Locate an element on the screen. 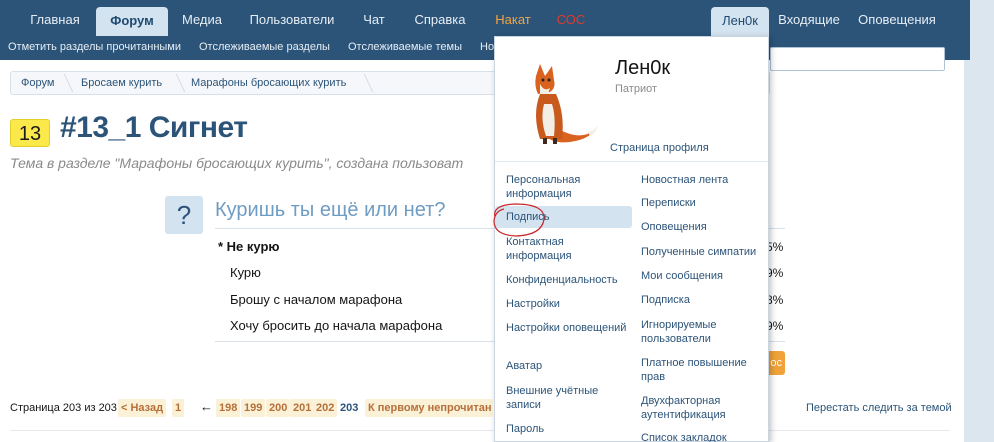  breadcrumb-marathons: Марафоны бросающих курить is located at coordinates (268, 83).